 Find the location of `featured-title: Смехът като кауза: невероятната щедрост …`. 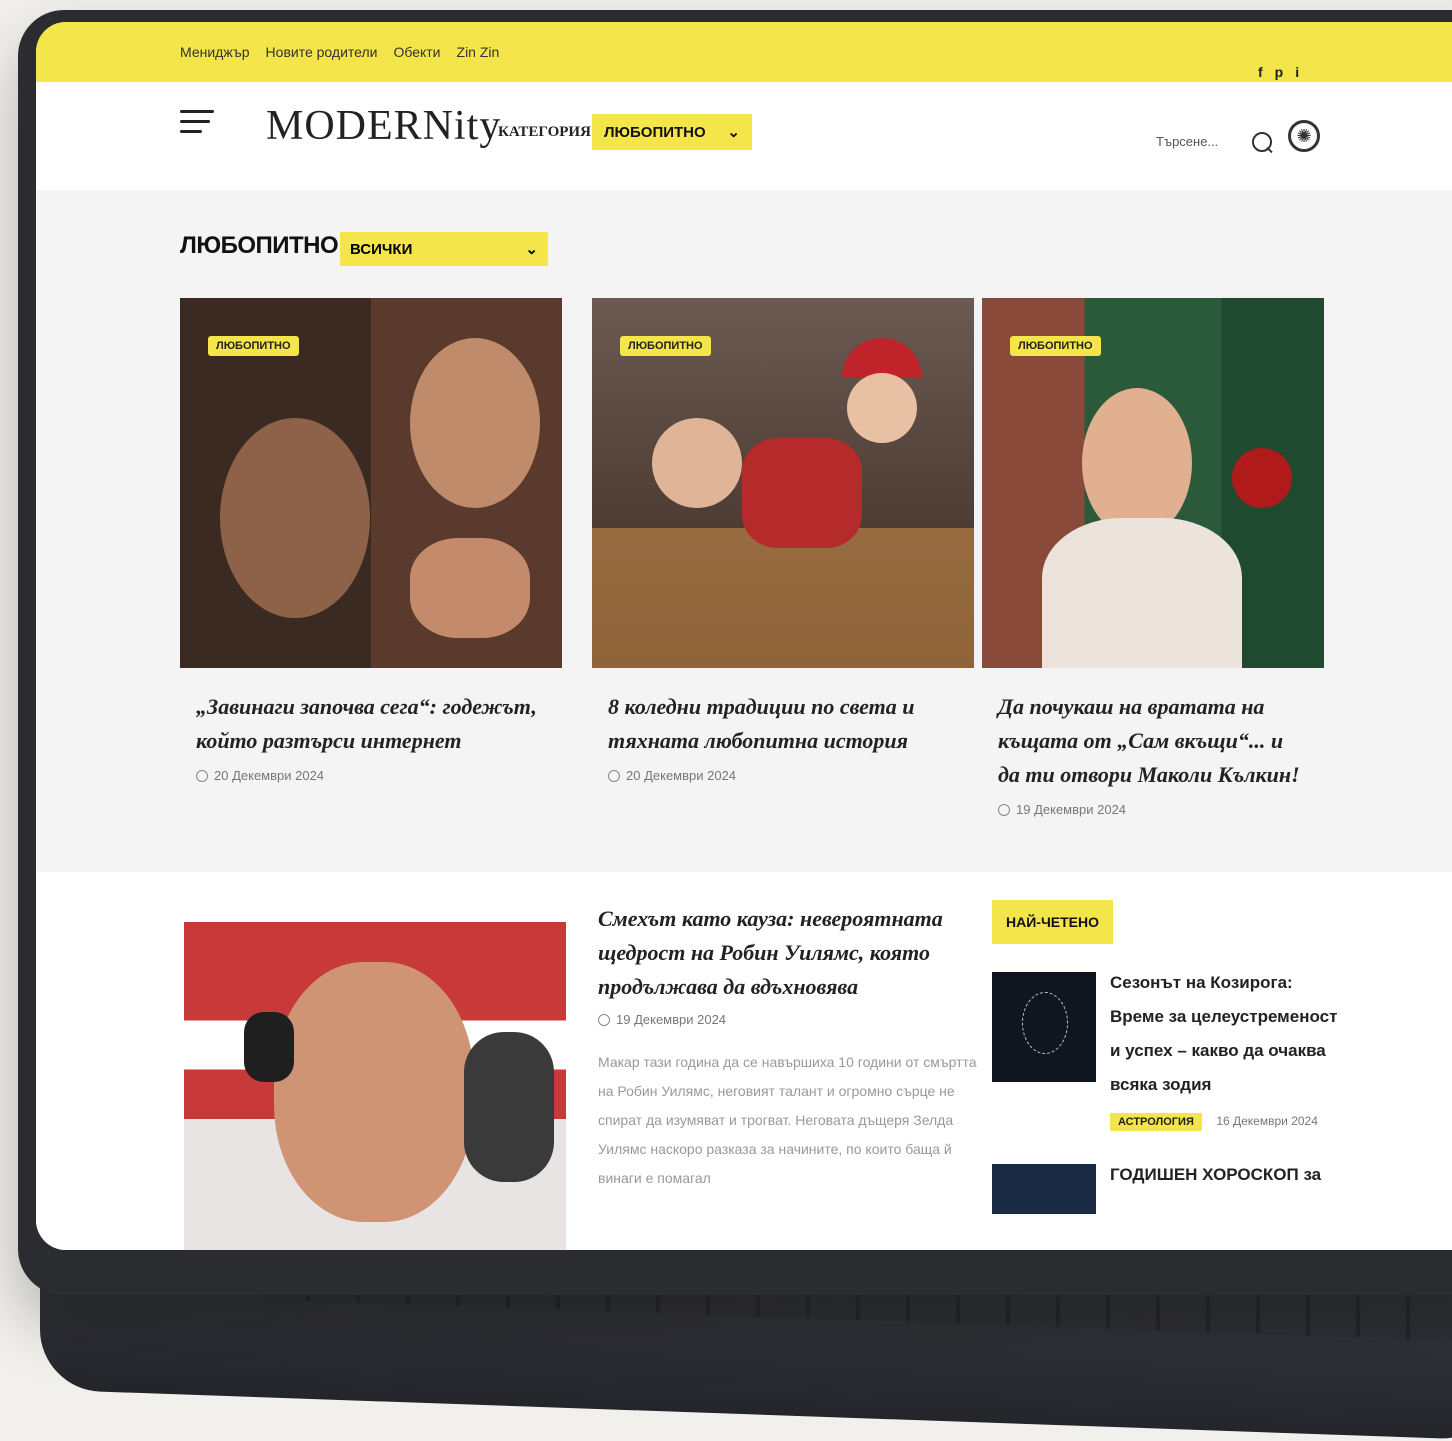

featured-title: Смехът като кауза: невероятната щедрост … is located at coordinates (788, 953).